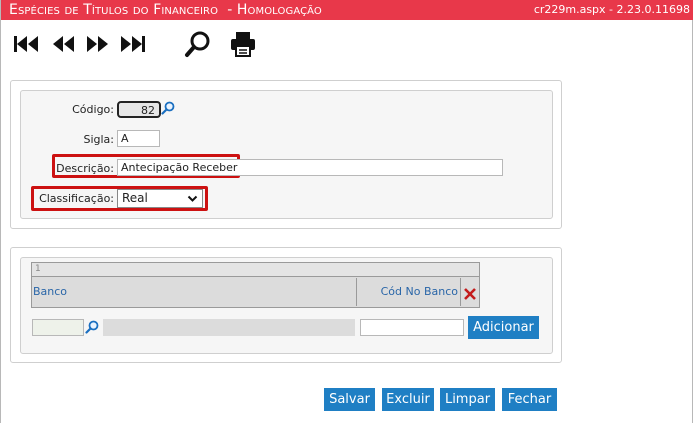  I want to click on delete-icon, so click(470, 295).